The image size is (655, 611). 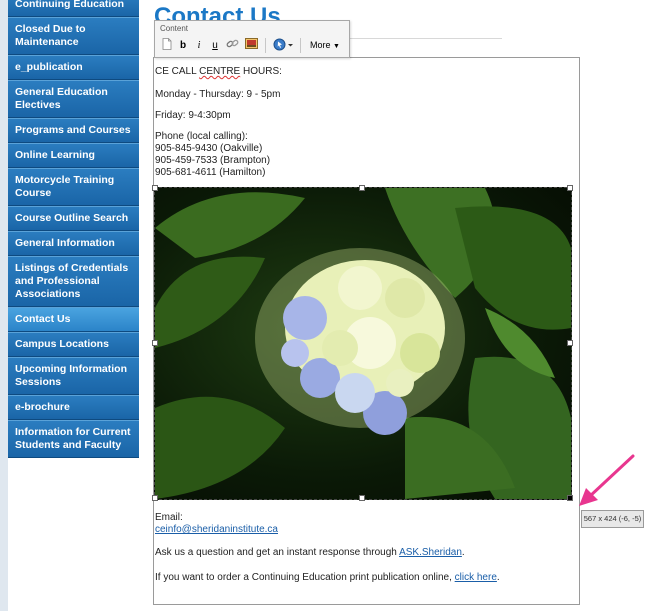 I want to click on weekday-hours: Monday - Thursday: 9 - 5pm, so click(x=218, y=94).